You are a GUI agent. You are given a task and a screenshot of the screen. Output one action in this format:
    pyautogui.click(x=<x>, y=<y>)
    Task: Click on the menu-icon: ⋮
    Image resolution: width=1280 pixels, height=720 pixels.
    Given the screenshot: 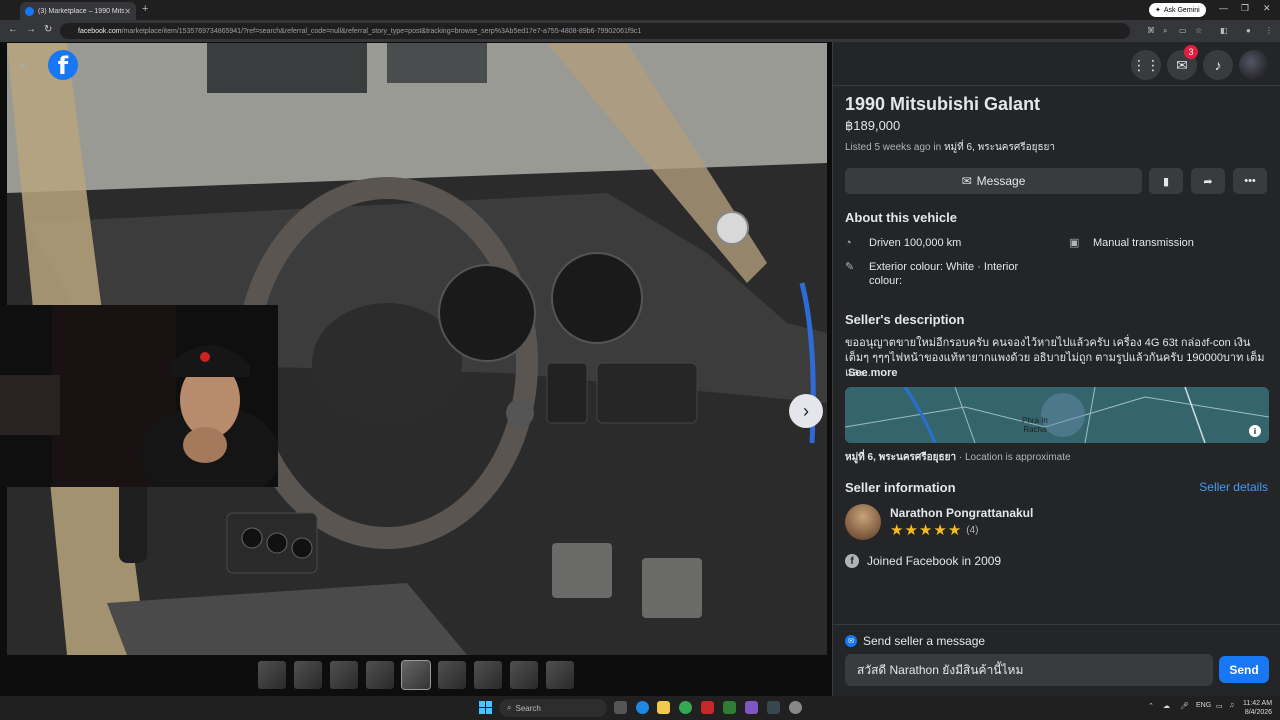 What is the action you would take?
    pyautogui.click(x=1269, y=30)
    